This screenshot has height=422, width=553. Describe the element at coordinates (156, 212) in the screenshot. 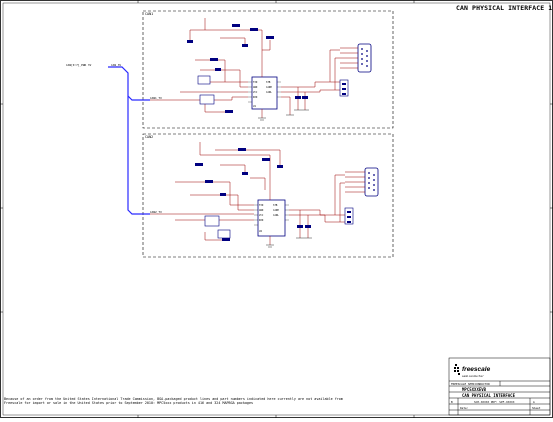

I see `can2-tx-label: CAN2_TX` at that location.